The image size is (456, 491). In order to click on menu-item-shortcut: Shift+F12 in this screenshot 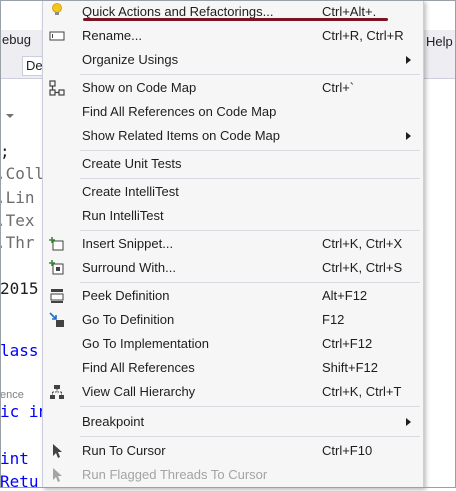, I will do `click(350, 367)`.